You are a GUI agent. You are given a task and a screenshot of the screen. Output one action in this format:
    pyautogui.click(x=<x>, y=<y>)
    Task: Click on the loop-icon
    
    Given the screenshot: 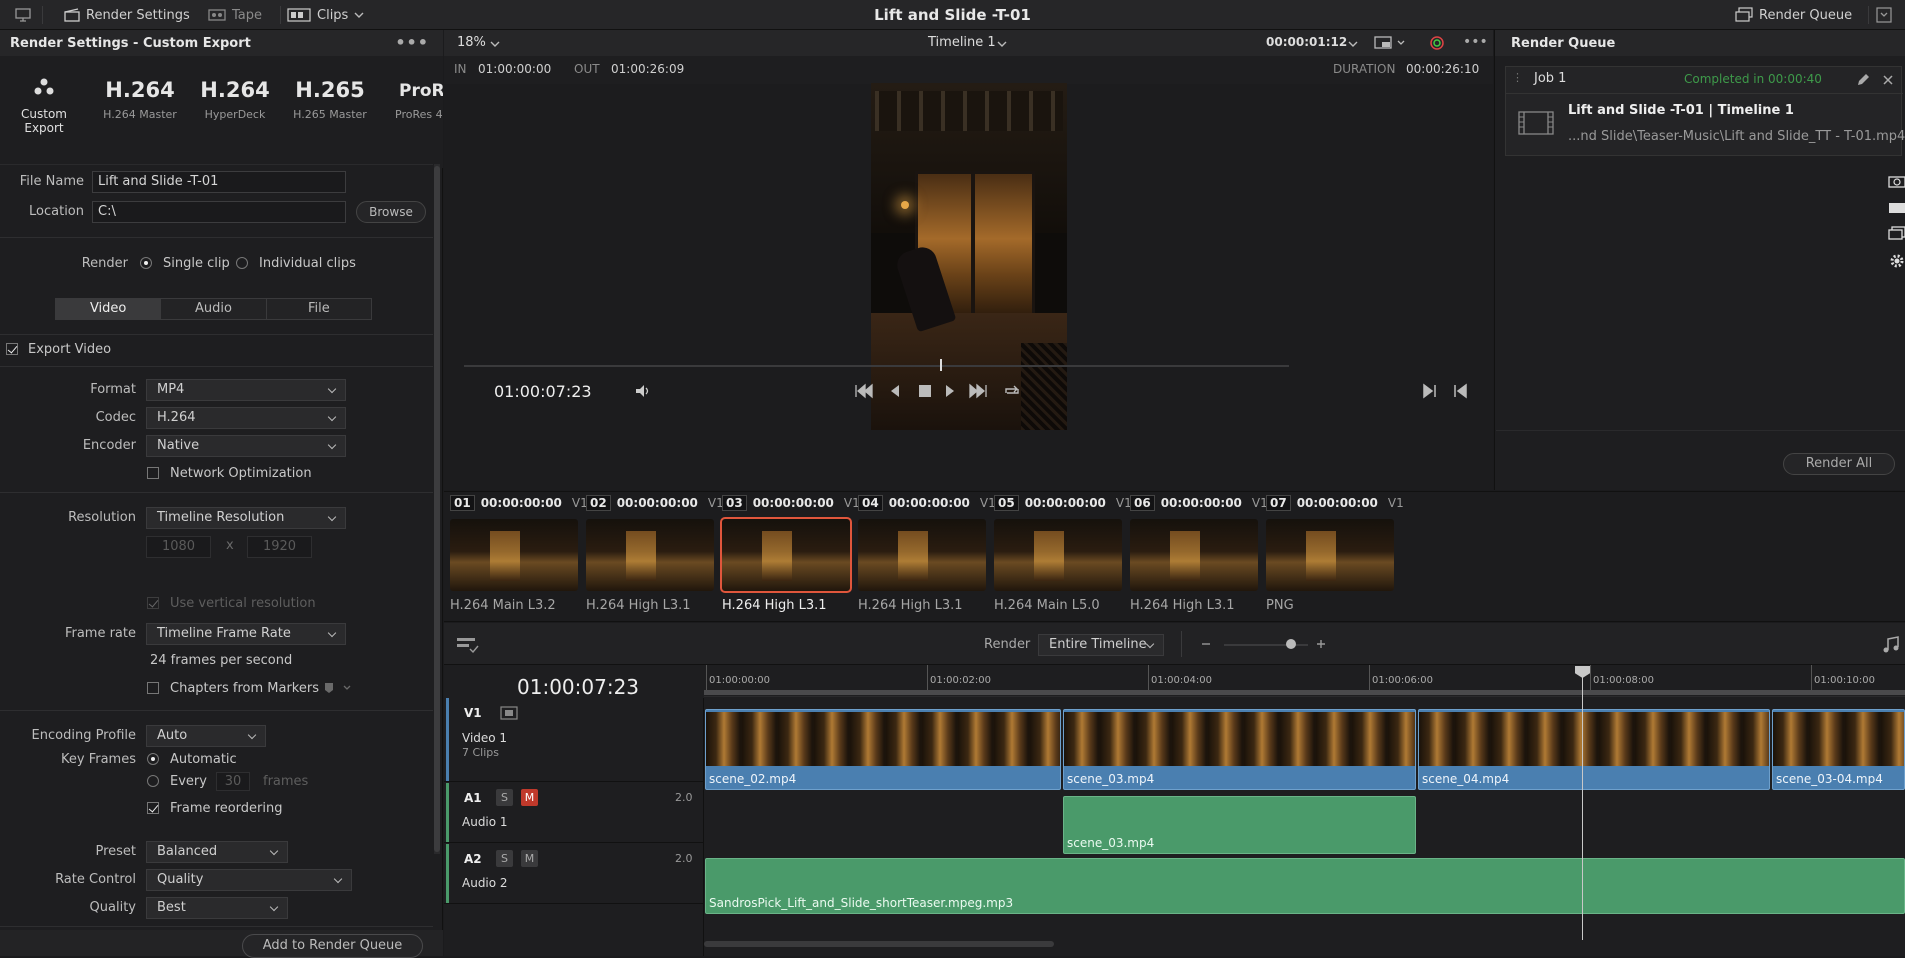 What is the action you would take?
    pyautogui.click(x=1012, y=391)
    